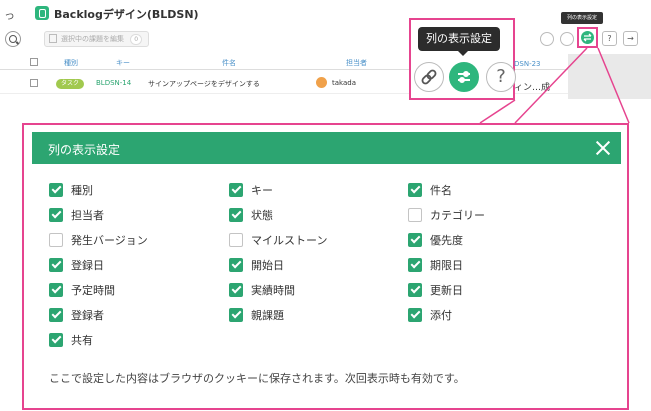 This screenshot has height=411, width=651. Describe the element at coordinates (446, 240) in the screenshot. I see `column-option-label: 優先度` at that location.